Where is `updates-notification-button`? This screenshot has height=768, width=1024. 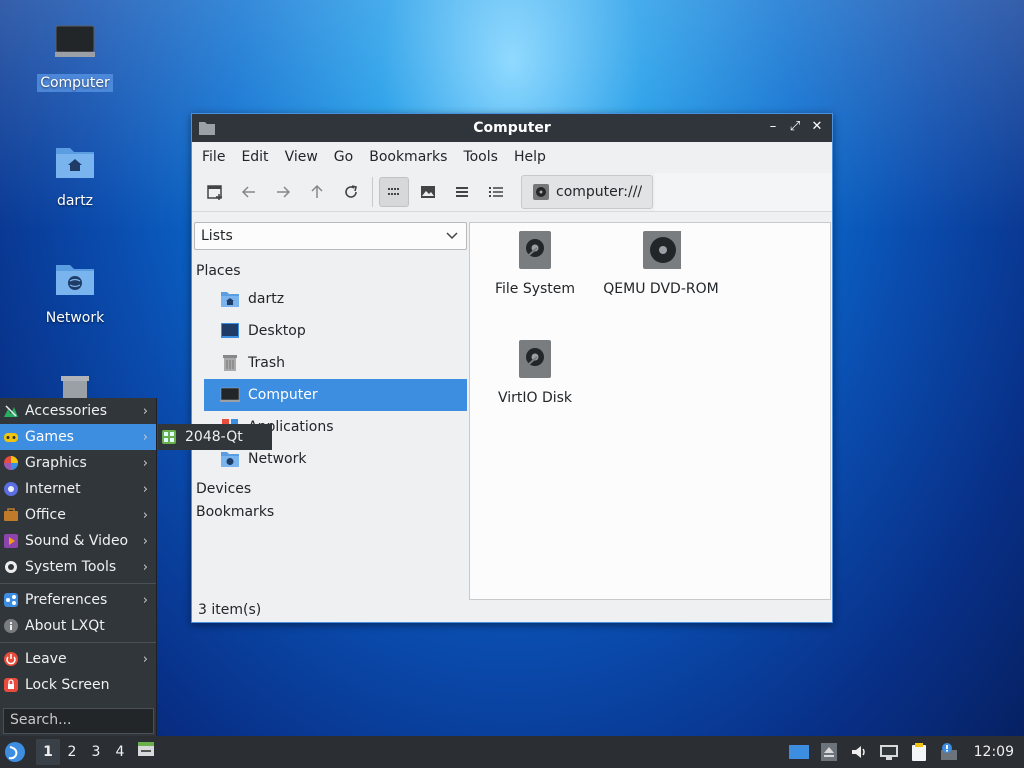 updates-notification-button is located at coordinates (949, 752).